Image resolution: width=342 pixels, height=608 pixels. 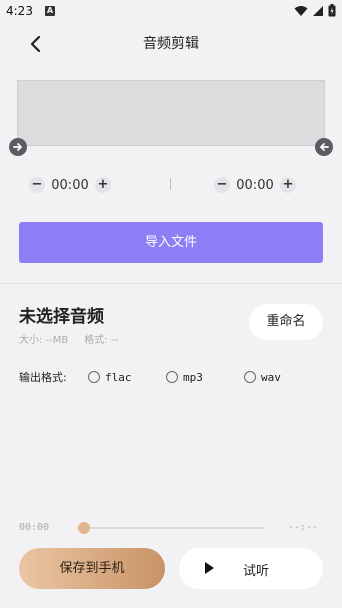 I want to click on format-option-label: mp3, so click(x=193, y=377).